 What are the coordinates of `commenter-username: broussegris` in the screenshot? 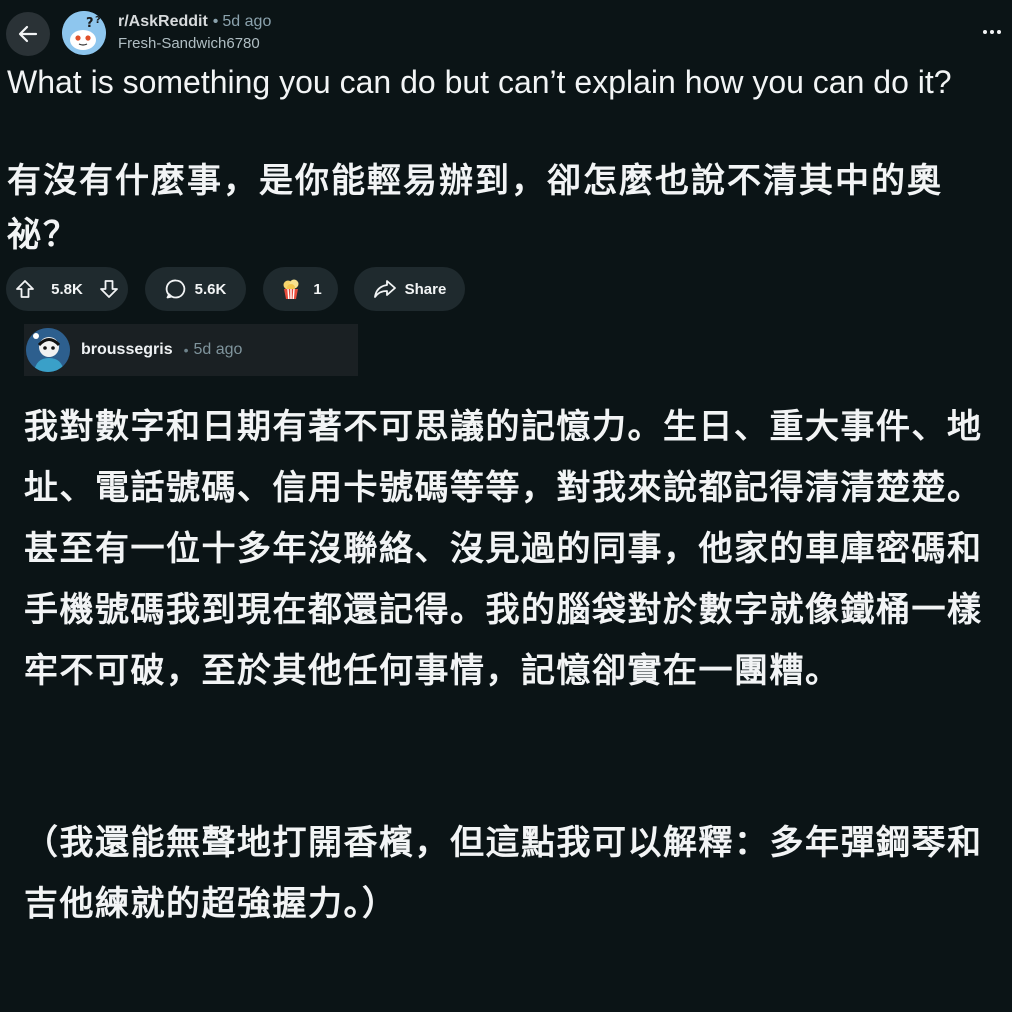 It's located at (127, 350).